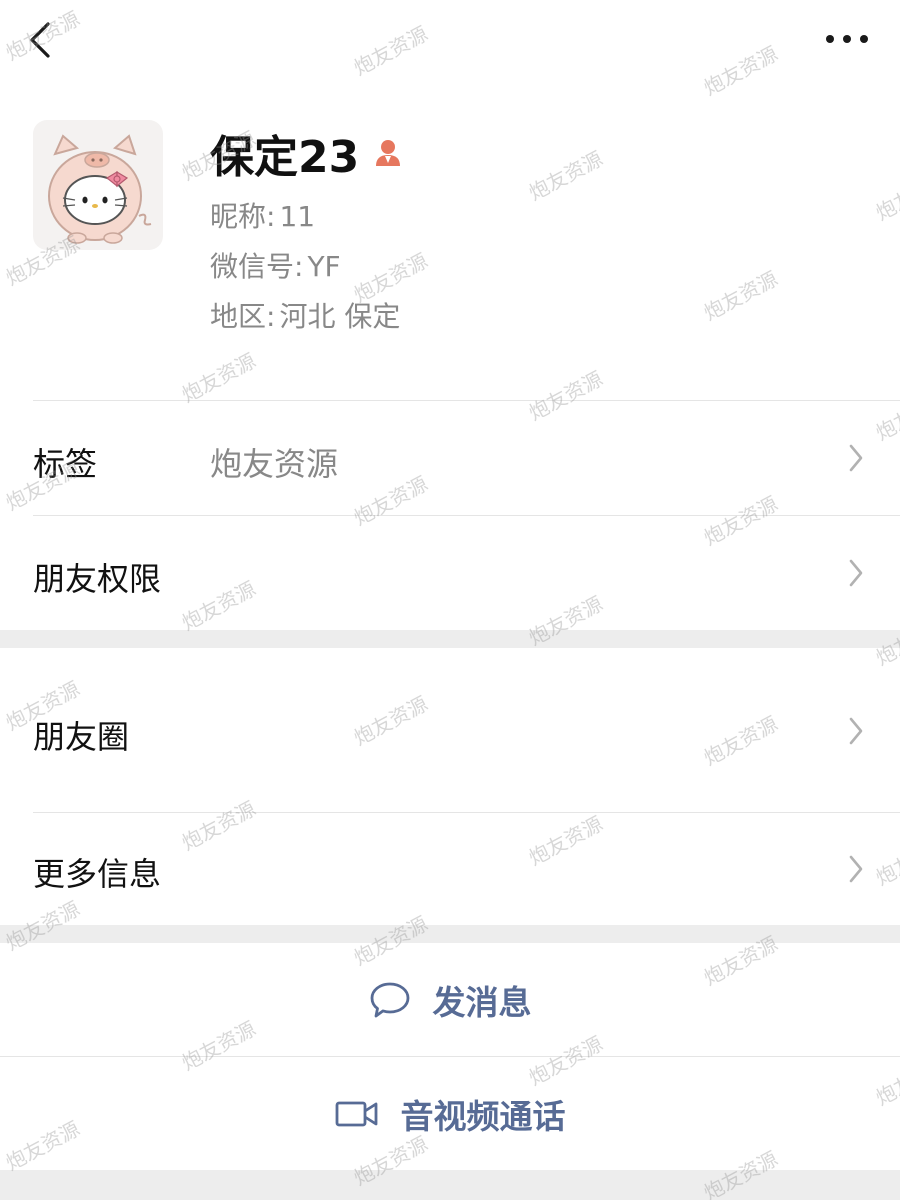 The image size is (900, 1200). I want to click on nickname-label: 昵称:, so click(243, 216).